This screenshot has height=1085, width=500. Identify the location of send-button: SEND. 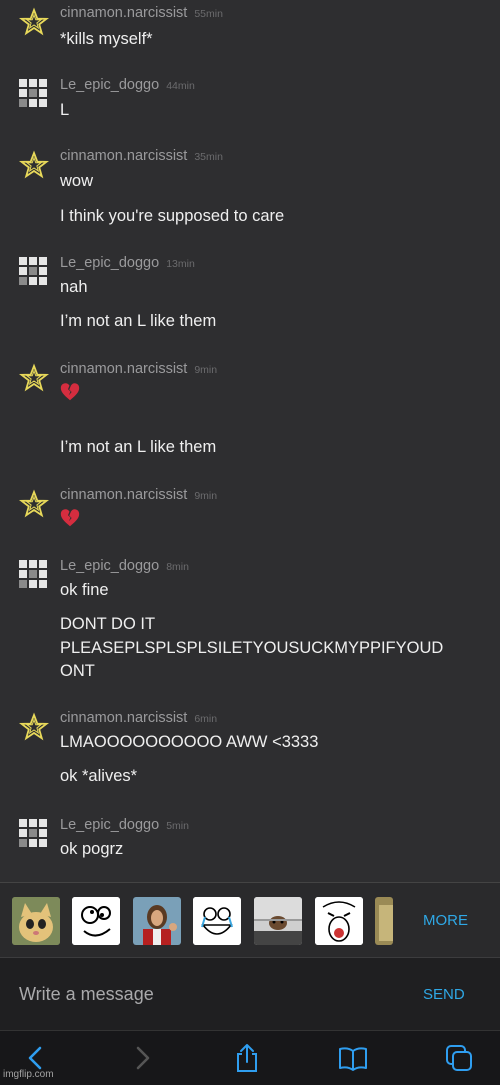
(444, 994).